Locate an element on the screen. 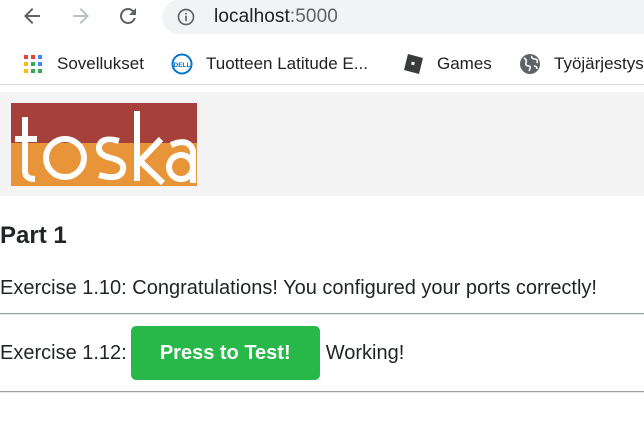  bookmark-sovellukset: Sovellukset is located at coordinates (83, 64).